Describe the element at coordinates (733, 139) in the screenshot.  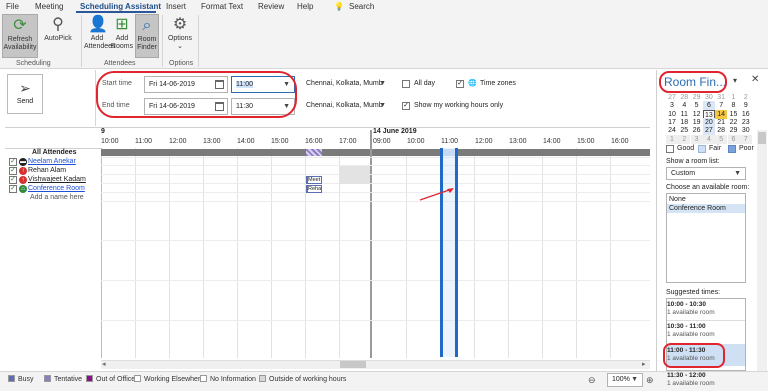
I see `calendar-day: 6` at that location.